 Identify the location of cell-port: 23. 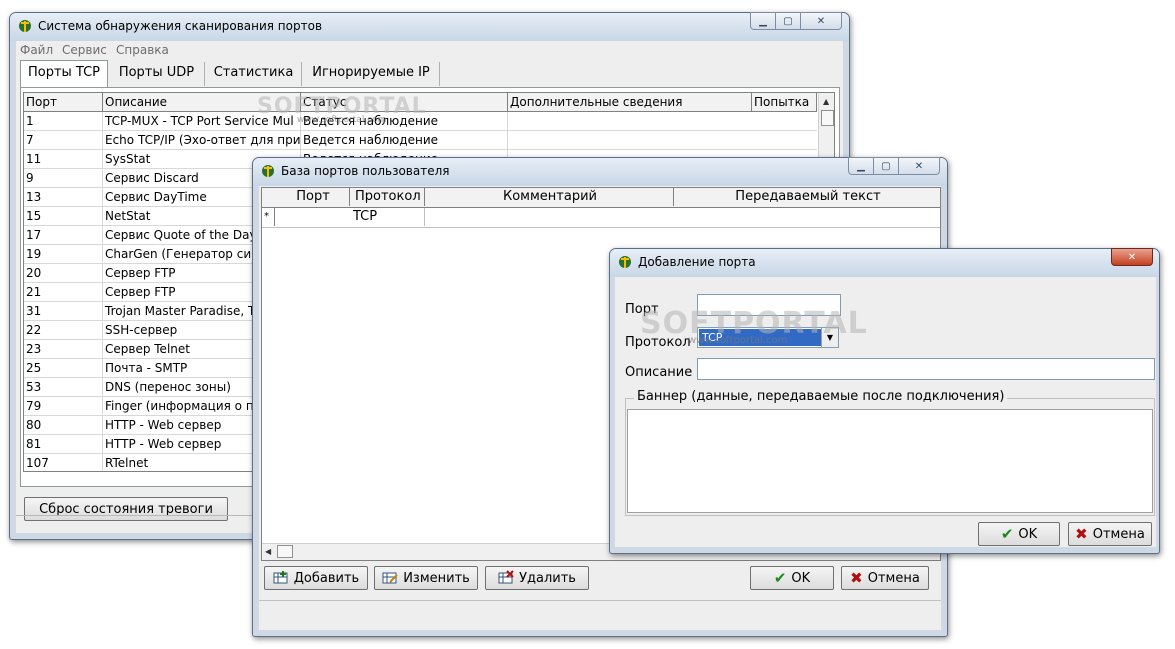
(63, 349).